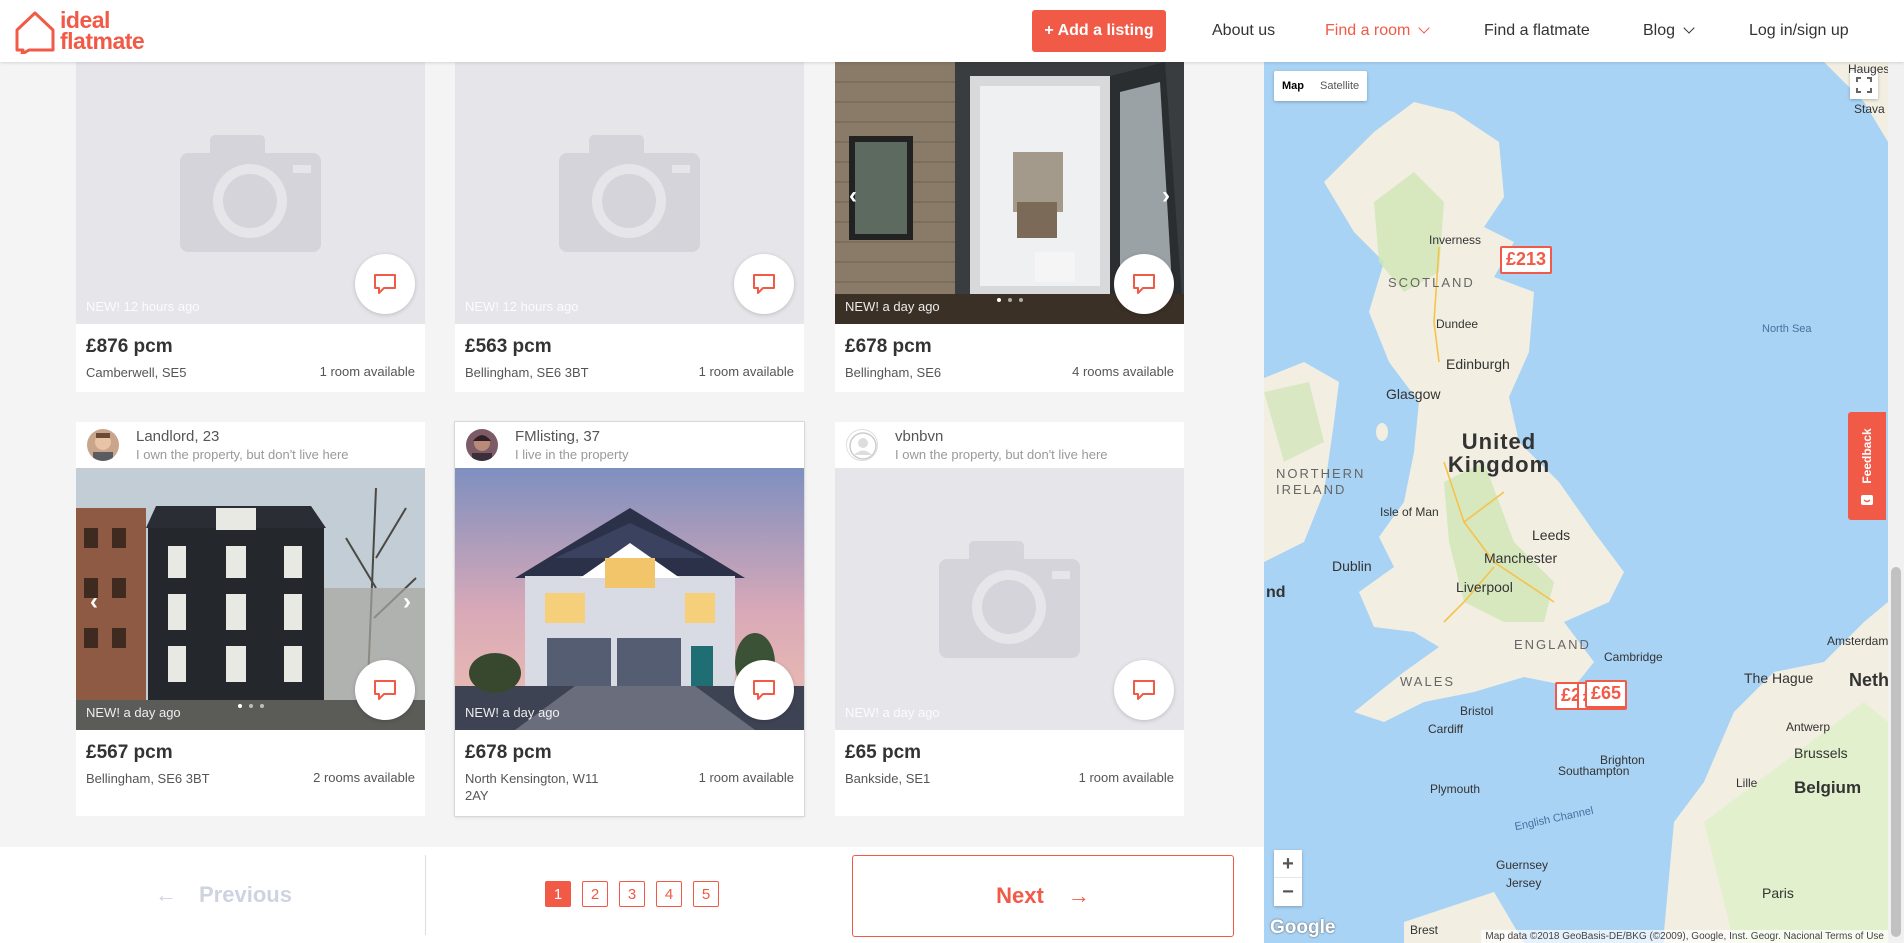 The width and height of the screenshot is (1904, 943). What do you see at coordinates (1669, 31) in the screenshot?
I see `nav-blog: Blog` at bounding box center [1669, 31].